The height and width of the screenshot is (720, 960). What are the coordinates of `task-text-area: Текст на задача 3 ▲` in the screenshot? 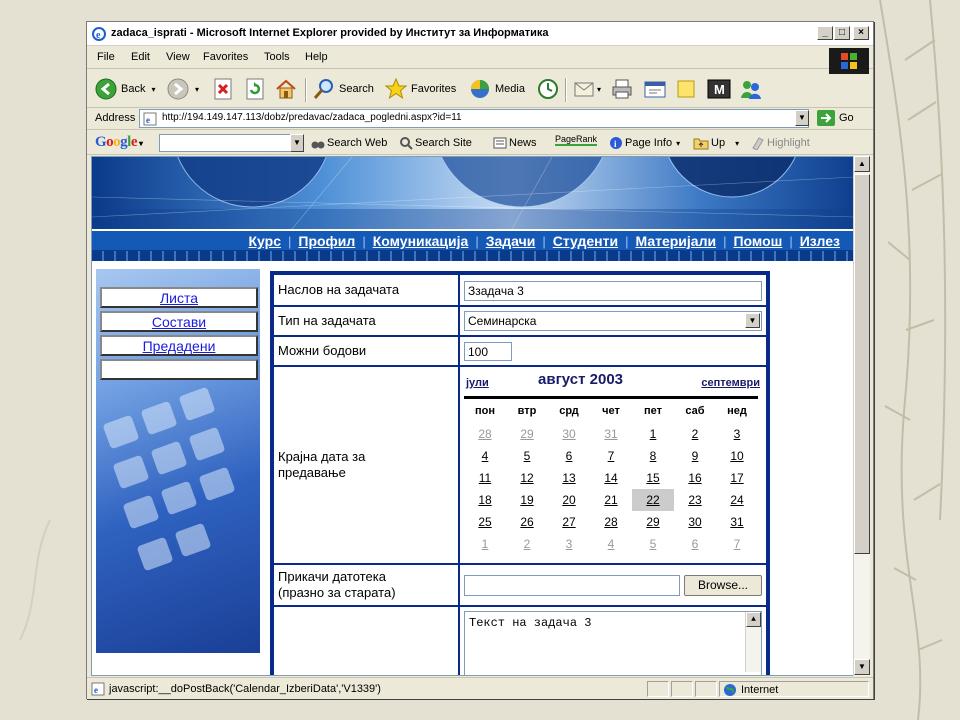 It's located at (613, 643).